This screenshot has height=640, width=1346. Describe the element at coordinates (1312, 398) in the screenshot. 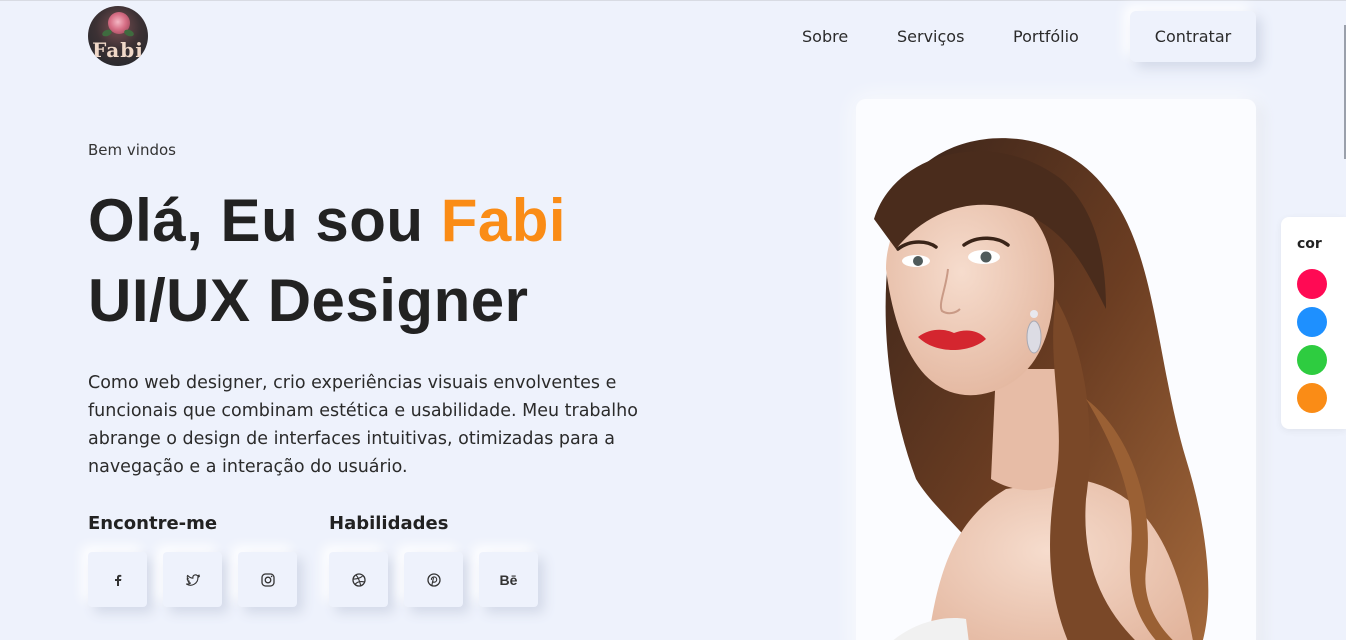

I see `color-swatch-orange` at that location.